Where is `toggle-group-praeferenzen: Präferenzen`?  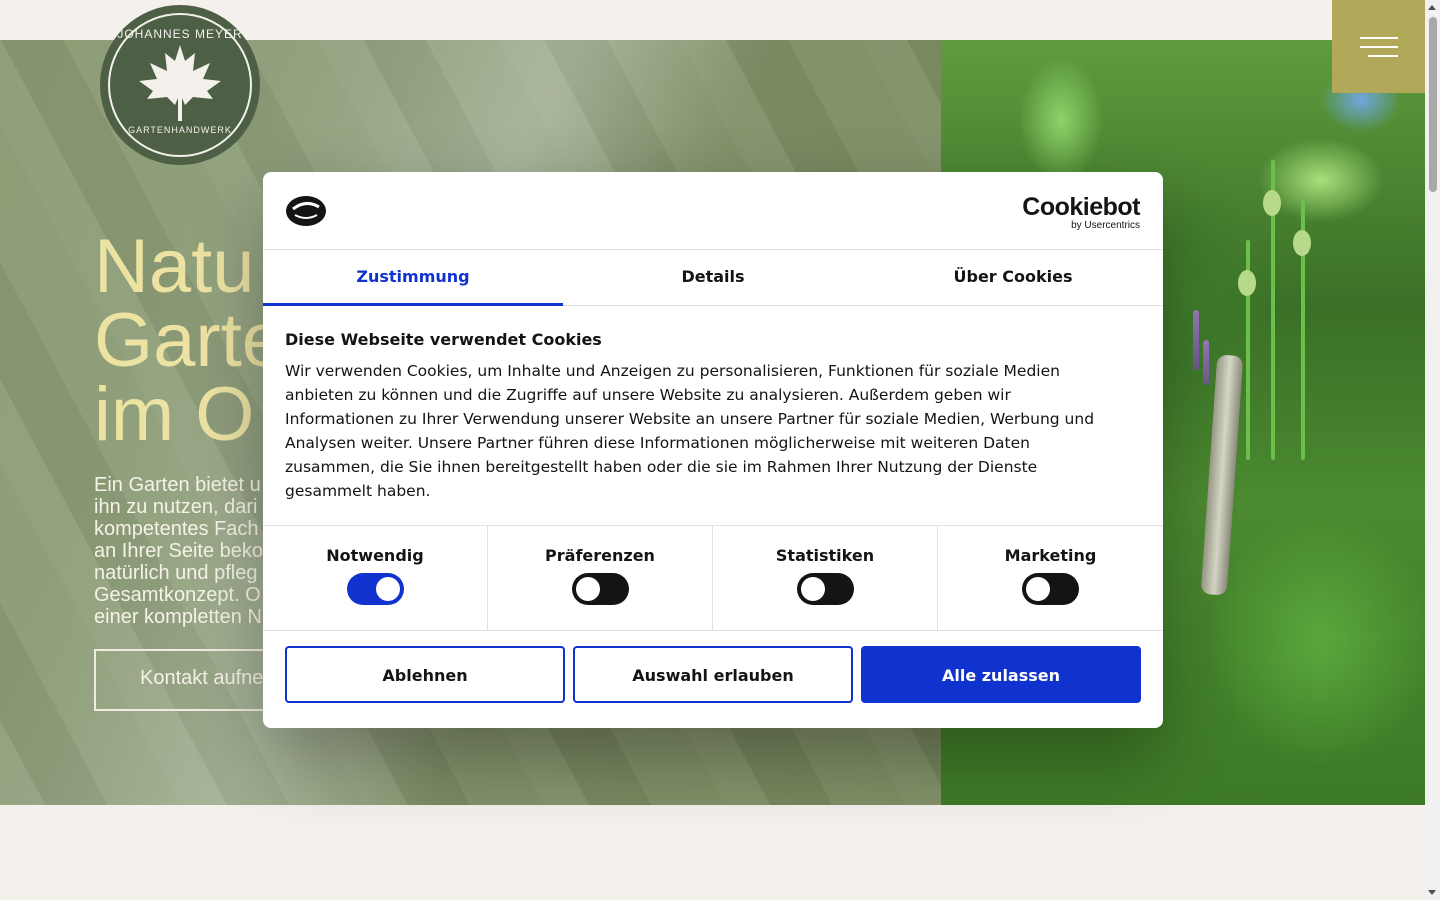
toggle-group-praeferenzen: Präferenzen is located at coordinates (600, 578).